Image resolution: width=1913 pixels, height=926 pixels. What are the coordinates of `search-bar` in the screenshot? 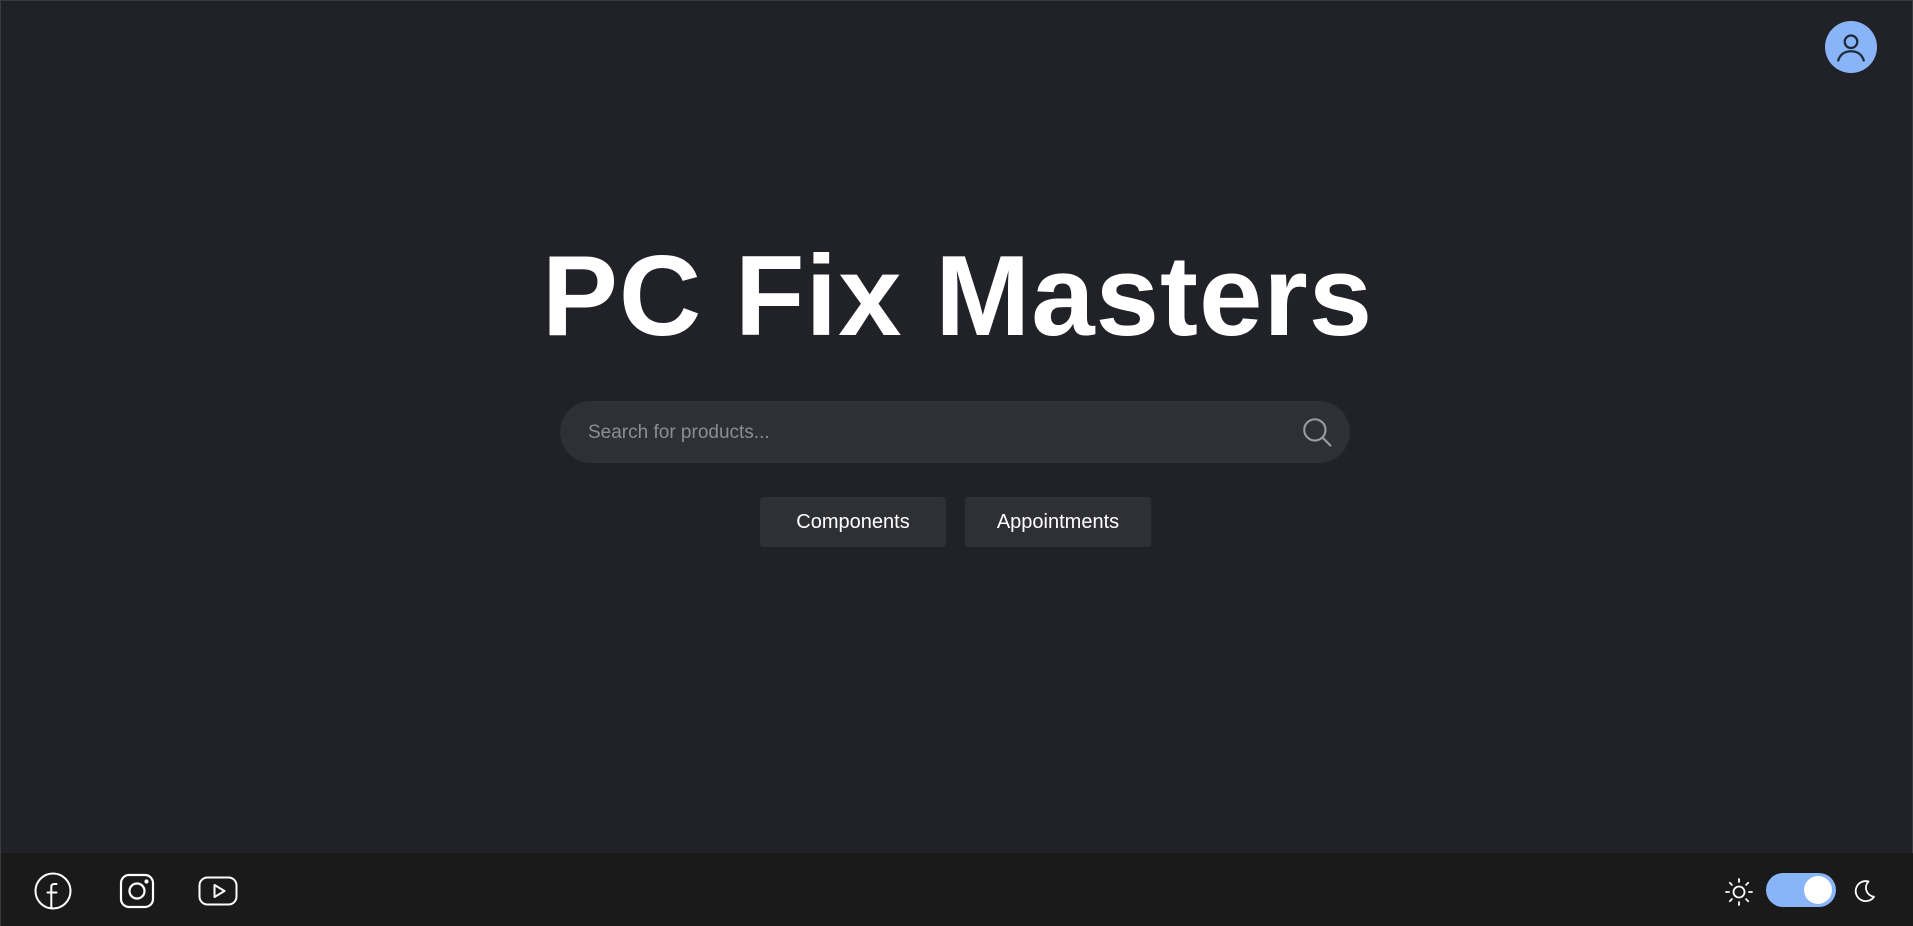 It's located at (955, 433).